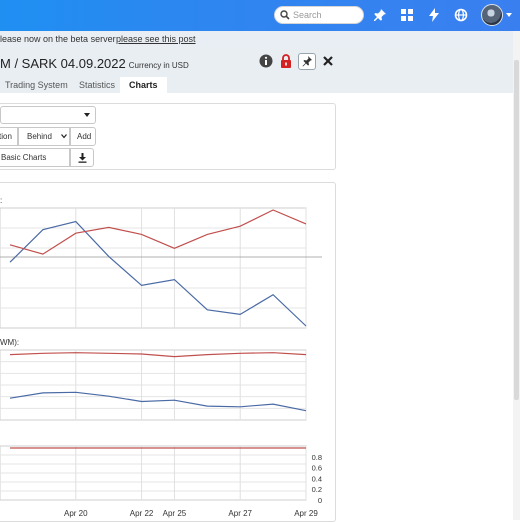  Describe the element at coordinates (24, 157) in the screenshot. I see `chart-mode-value: Basic Charts` at that location.